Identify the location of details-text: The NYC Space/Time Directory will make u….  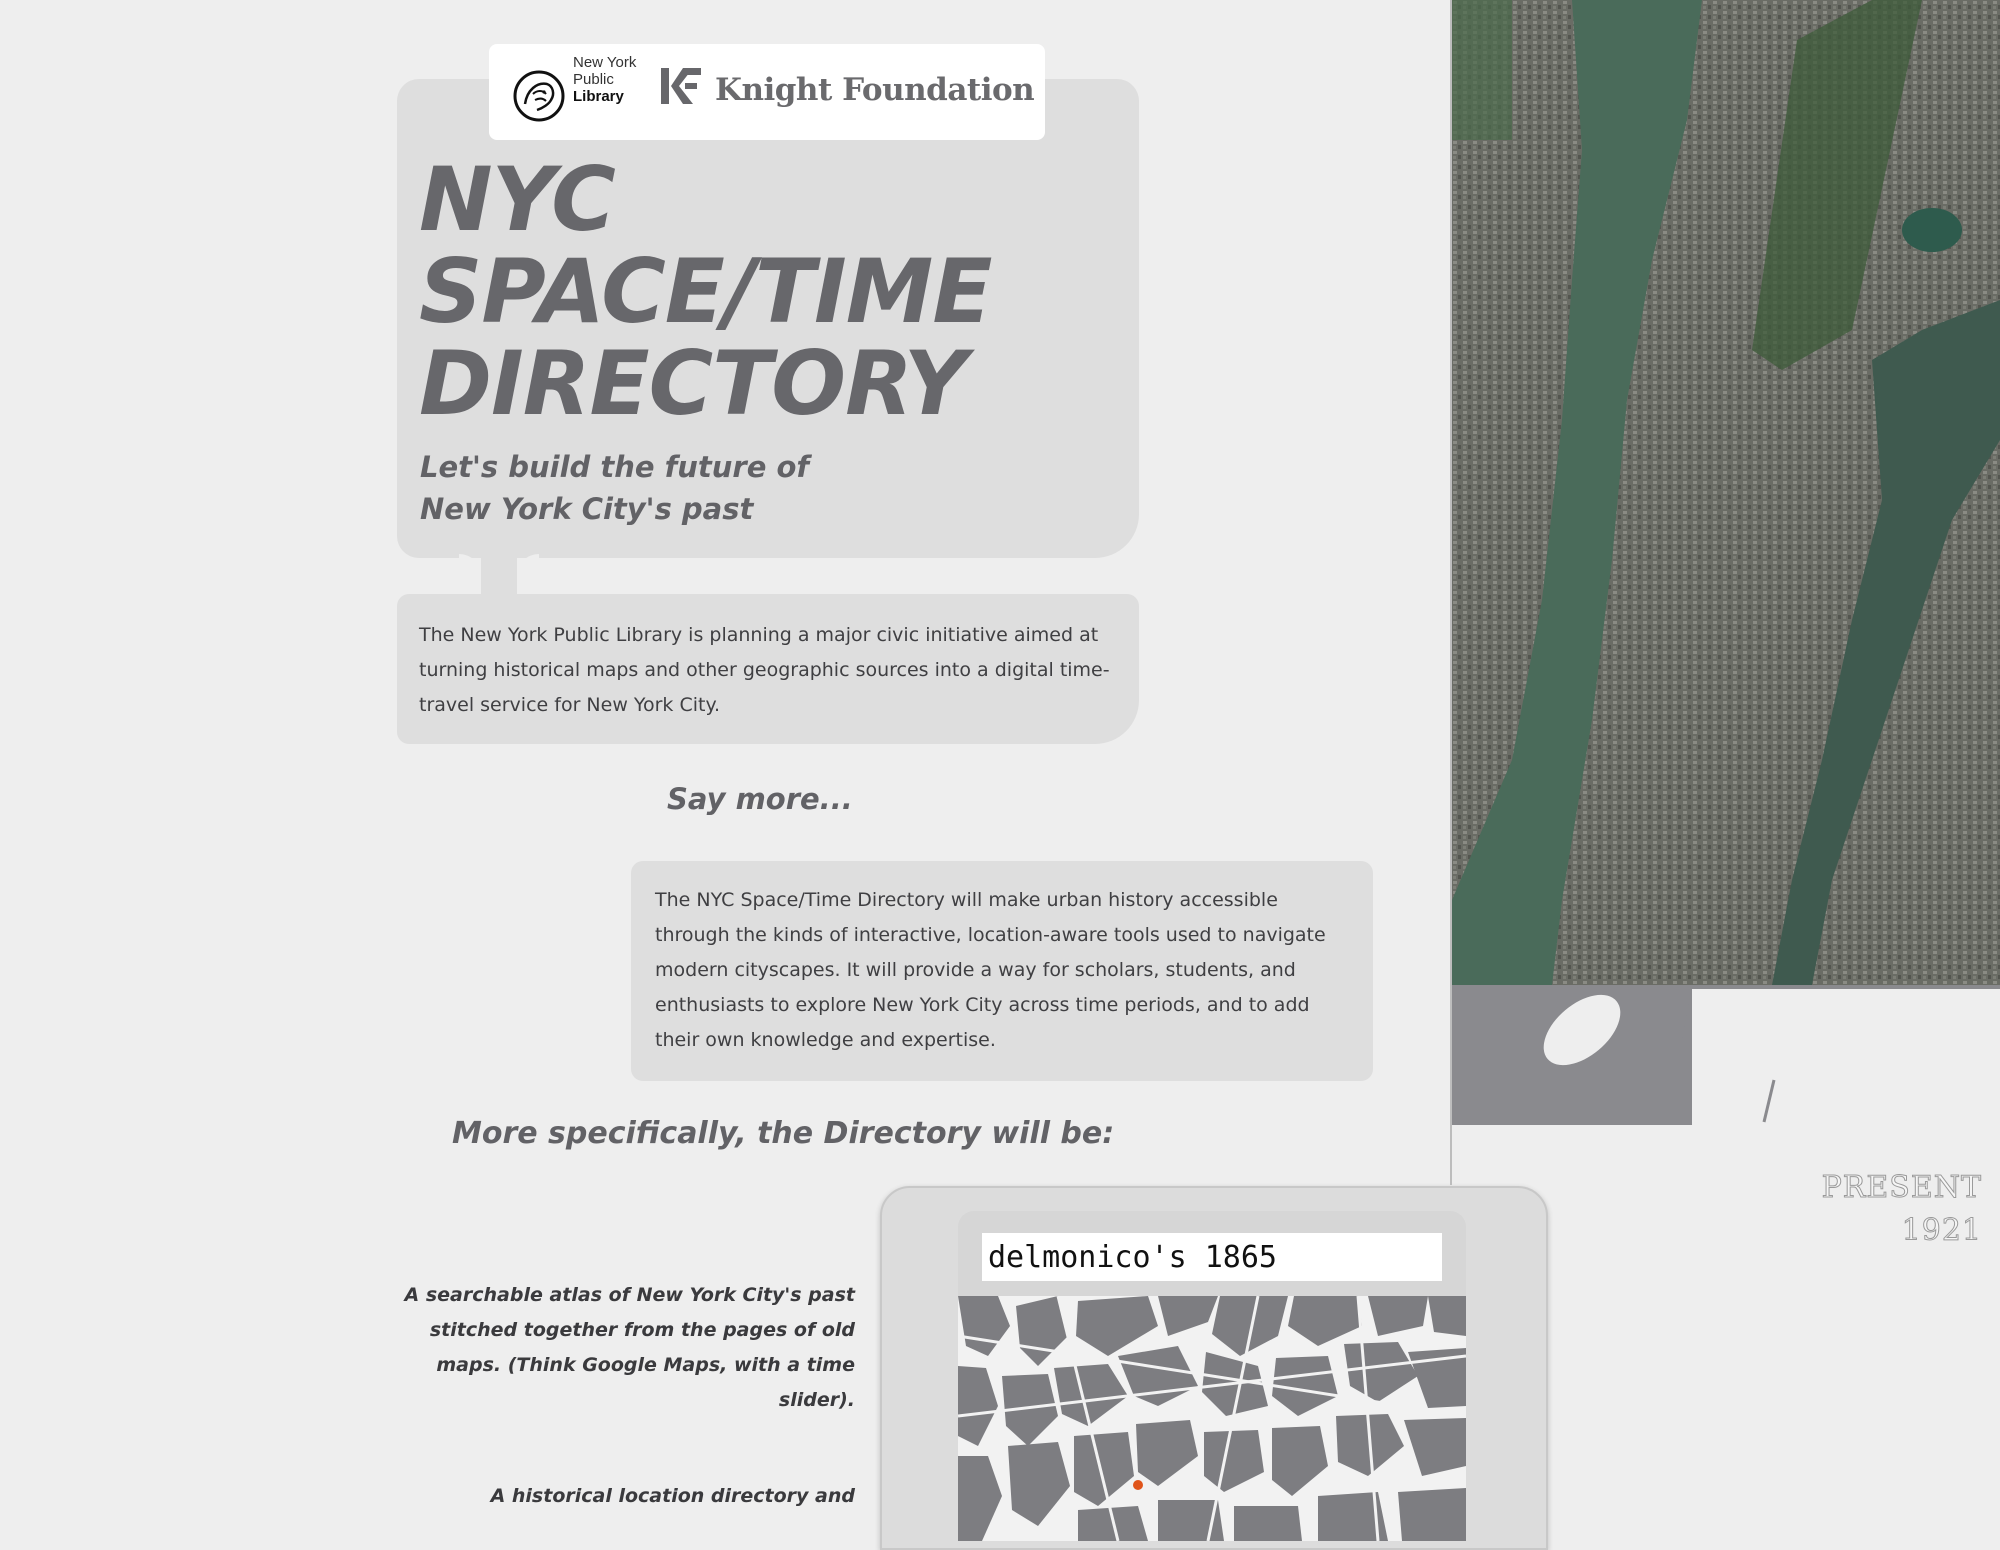
(990, 970).